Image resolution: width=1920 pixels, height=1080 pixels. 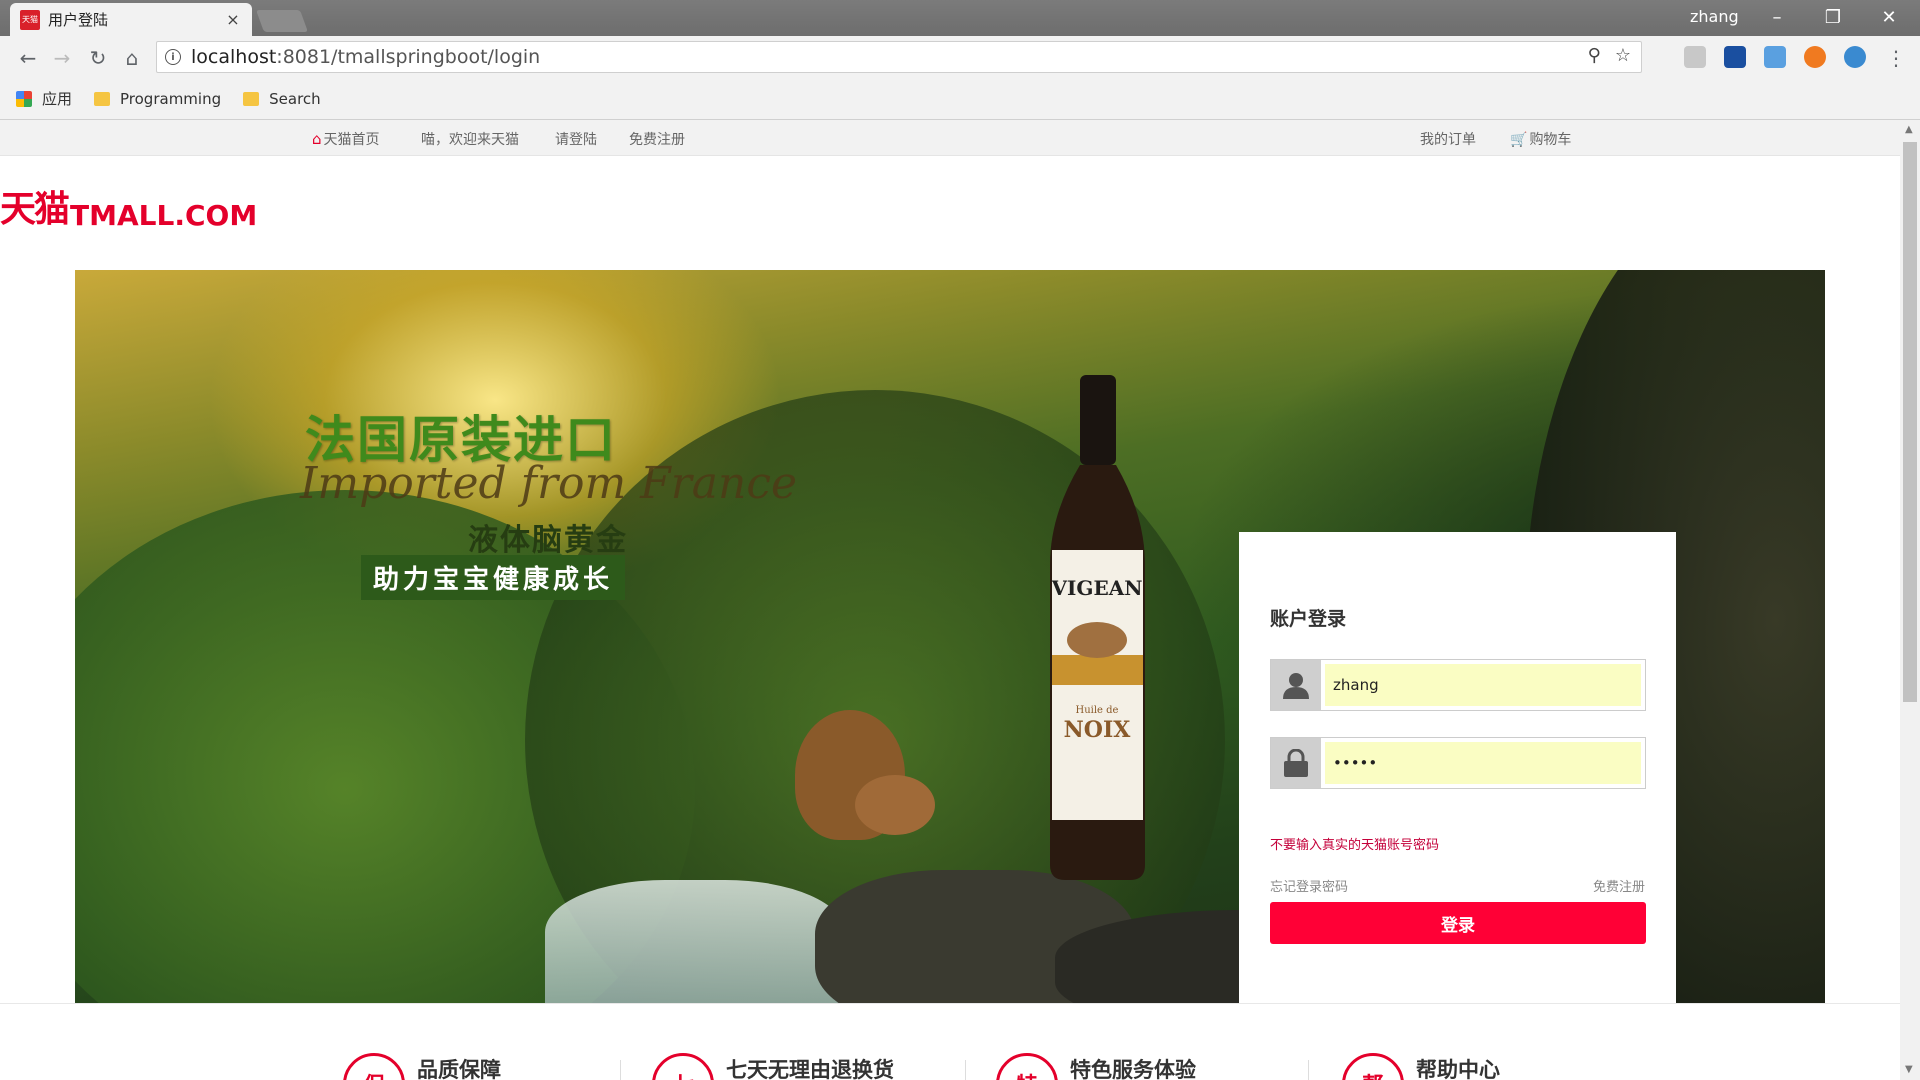 What do you see at coordinates (233, 19) in the screenshot?
I see `tab-close-icon: ×` at bounding box center [233, 19].